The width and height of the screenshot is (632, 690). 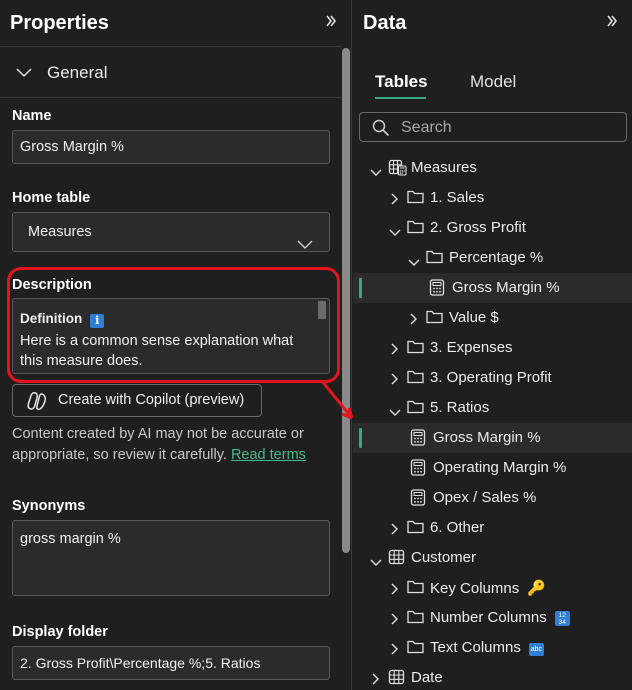 I want to click on tree-item: Percentage %, so click(x=492, y=258).